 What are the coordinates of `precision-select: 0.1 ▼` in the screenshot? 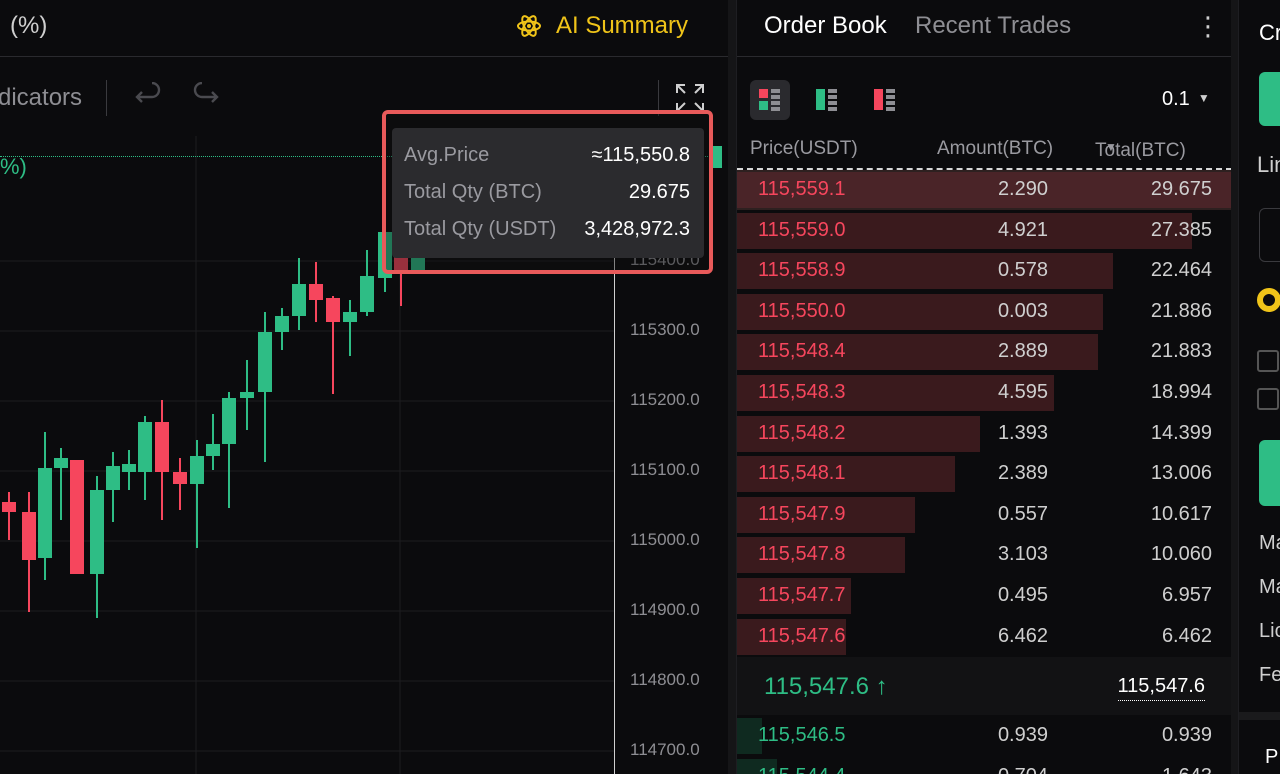 It's located at (1186, 99).